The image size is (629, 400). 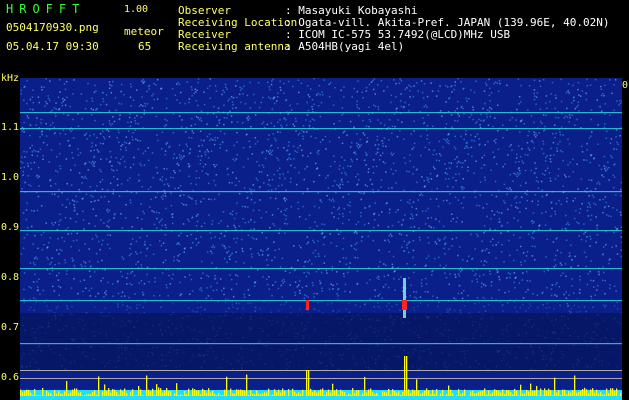 I want to click on info-value-antenna: : A504HB(yagi 4el), so click(x=345, y=46).